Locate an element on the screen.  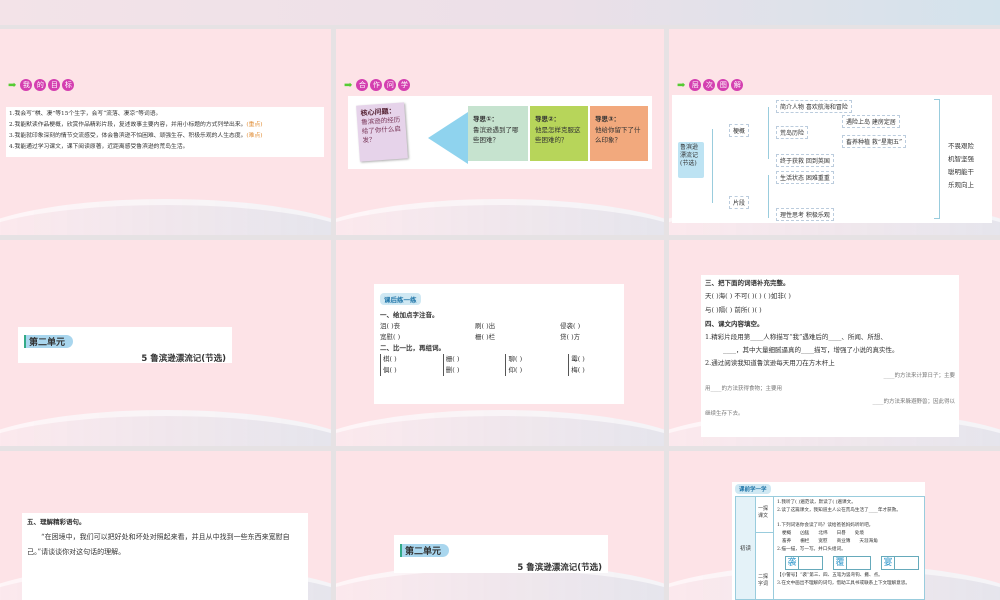
core-question-note: 核心问题： 鲁滨逊的经历给了你什么启发？ is located at coordinates (382, 132).